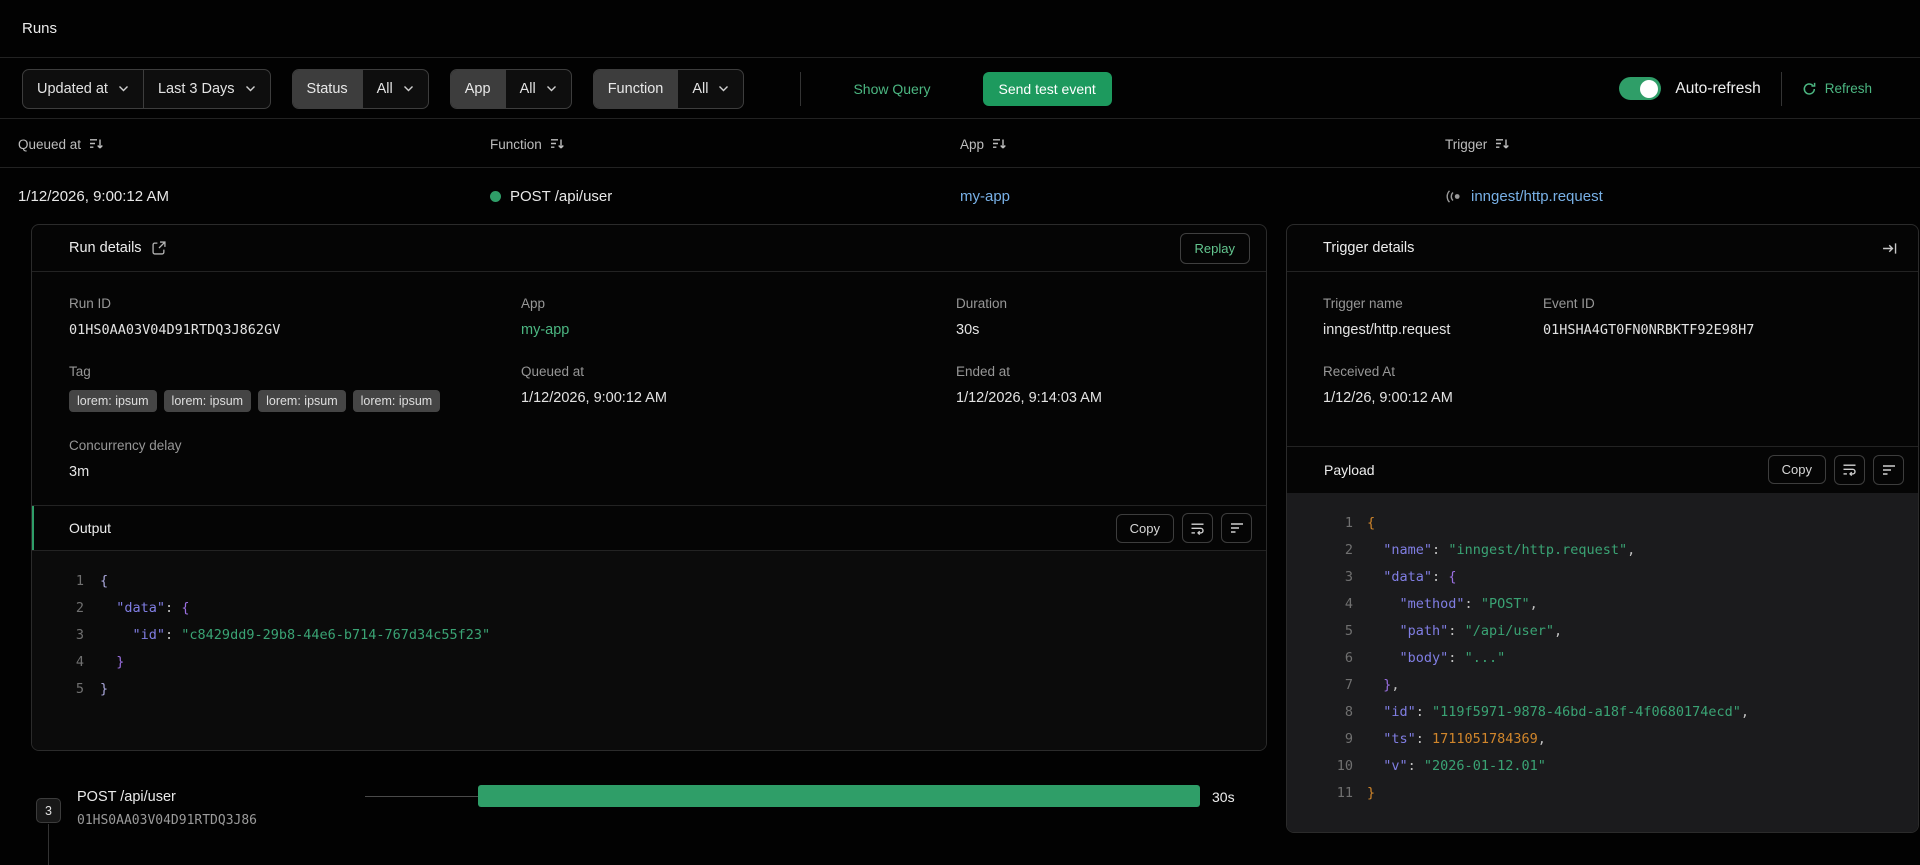  I want to click on app-filter-dropdown: All, so click(537, 88).